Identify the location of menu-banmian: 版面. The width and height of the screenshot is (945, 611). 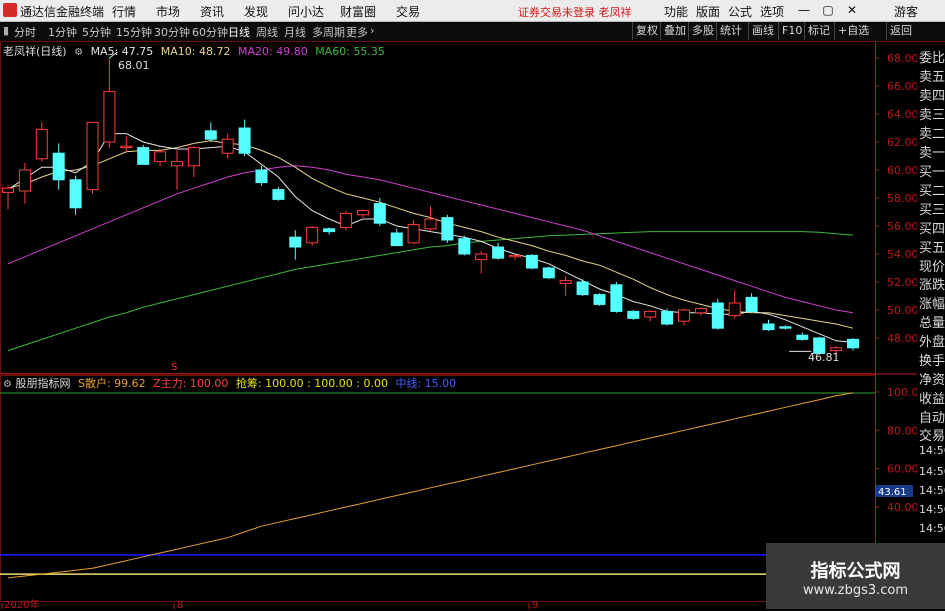
(708, 11).